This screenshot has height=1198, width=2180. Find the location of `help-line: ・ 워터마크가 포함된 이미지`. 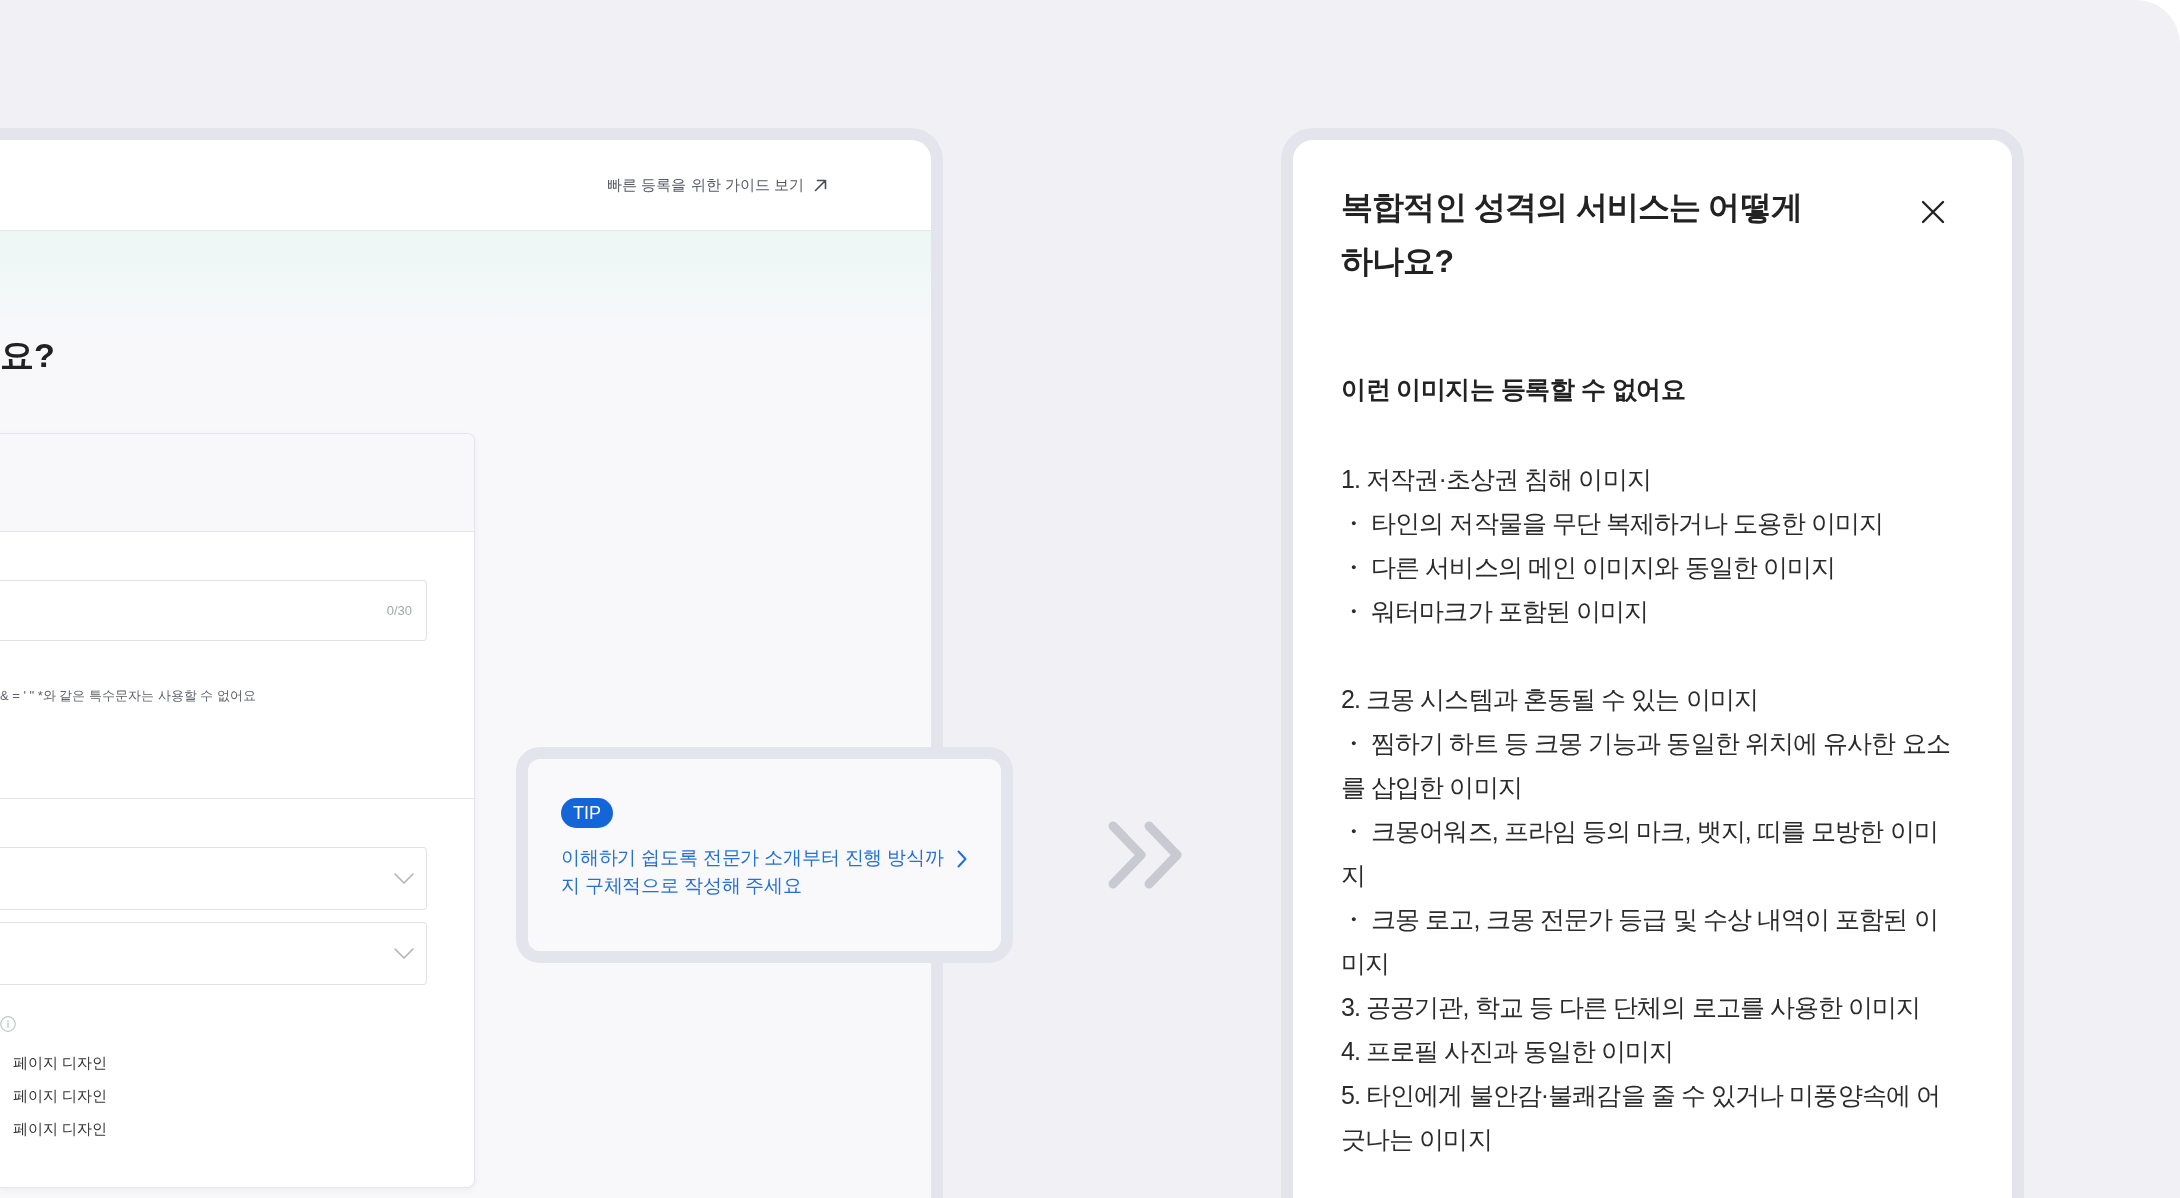

help-line: ・ 워터마크가 포함된 이미지 is located at coordinates (1495, 611).